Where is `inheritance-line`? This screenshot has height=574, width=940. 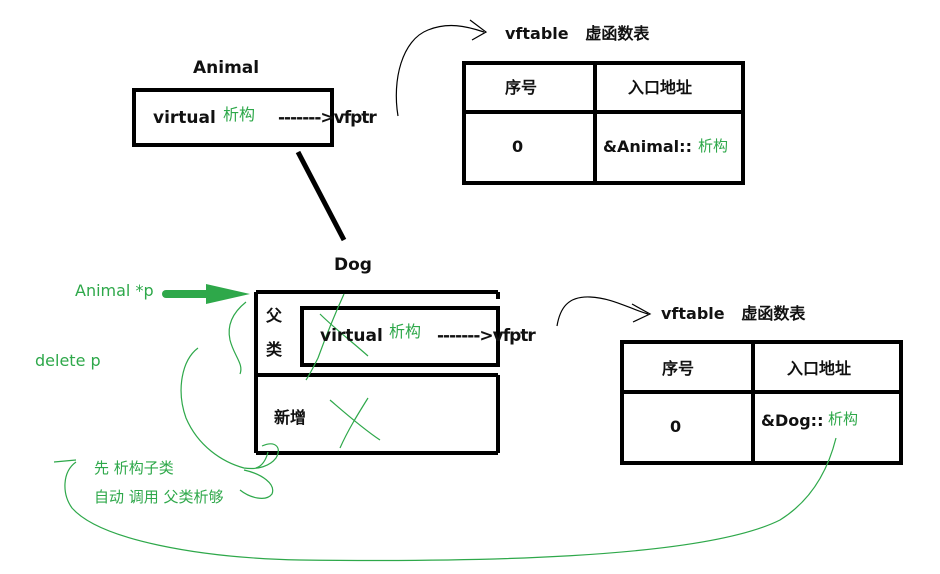 inheritance-line is located at coordinates (321, 196).